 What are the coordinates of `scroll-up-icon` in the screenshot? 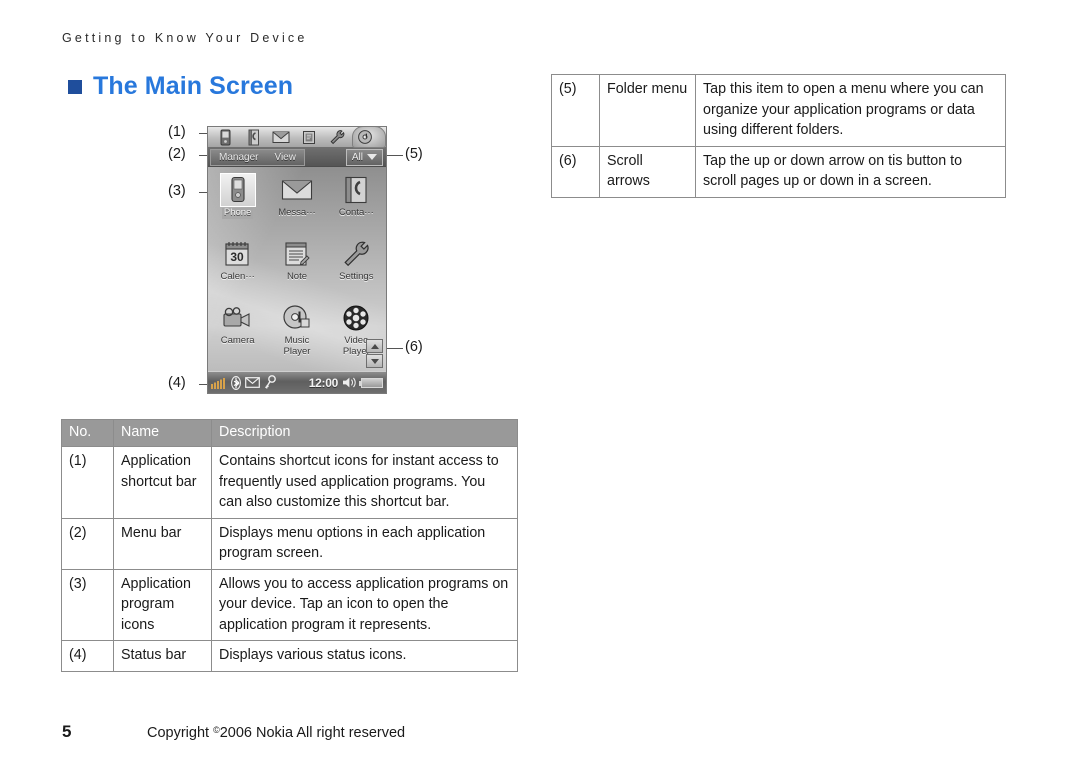 It's located at (374, 346).